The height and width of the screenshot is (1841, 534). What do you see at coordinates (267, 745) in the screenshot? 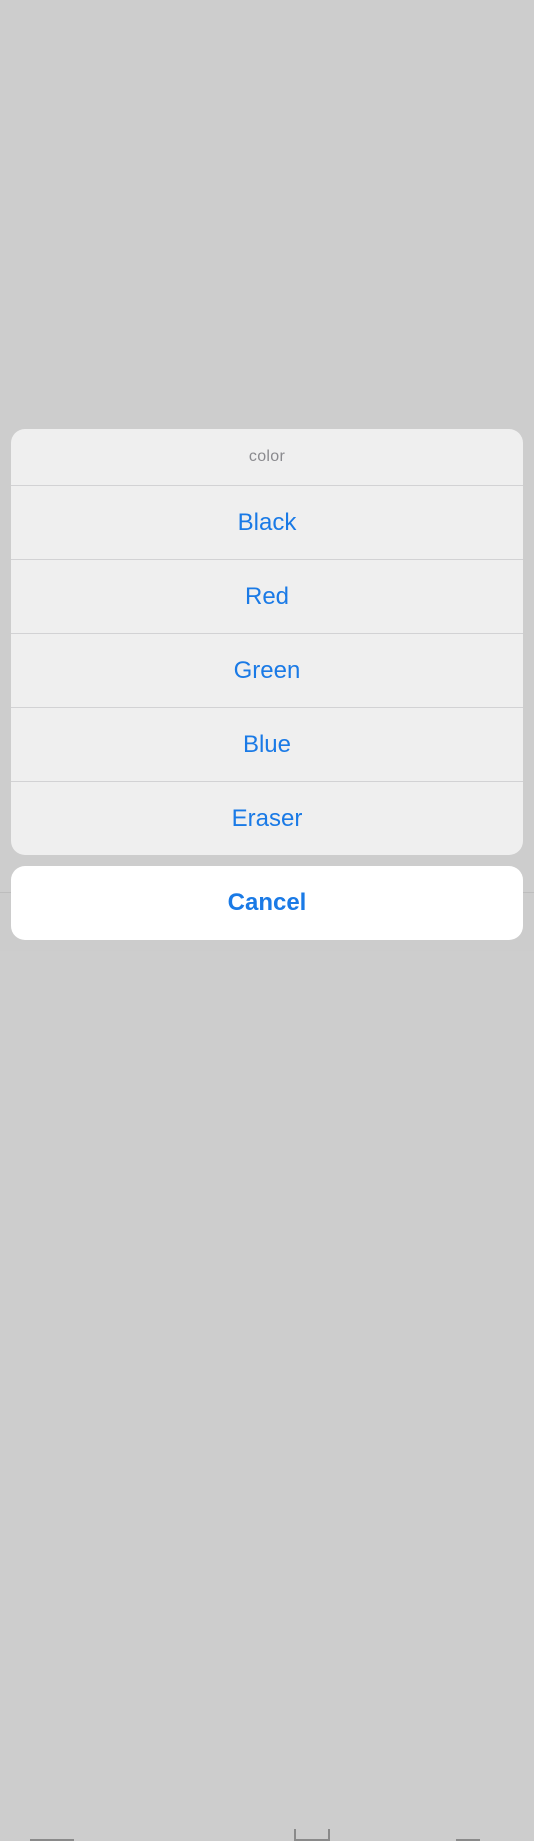
I see `action-blue-button: Blue` at bounding box center [267, 745].